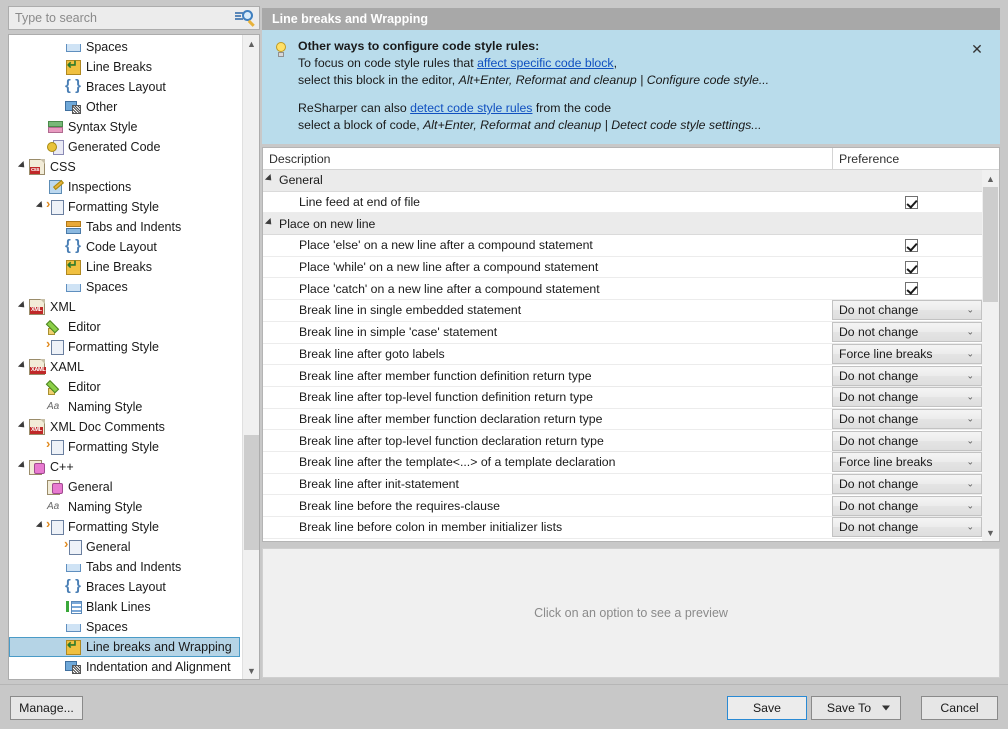  I want to click on column-header-description: Description, so click(548, 158).